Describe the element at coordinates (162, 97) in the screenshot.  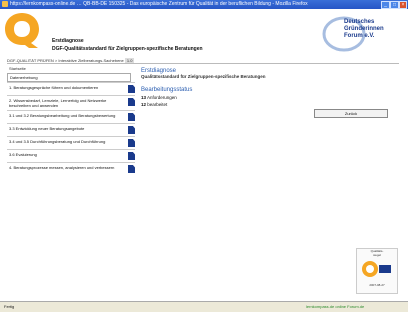
I see `status-label: Anforderungen` at that location.